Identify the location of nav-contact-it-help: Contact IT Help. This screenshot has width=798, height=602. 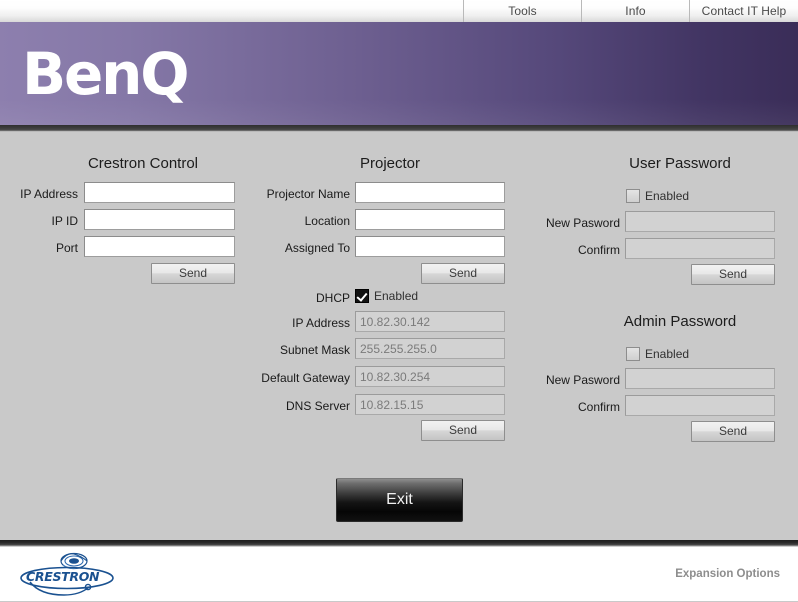
(743, 11).